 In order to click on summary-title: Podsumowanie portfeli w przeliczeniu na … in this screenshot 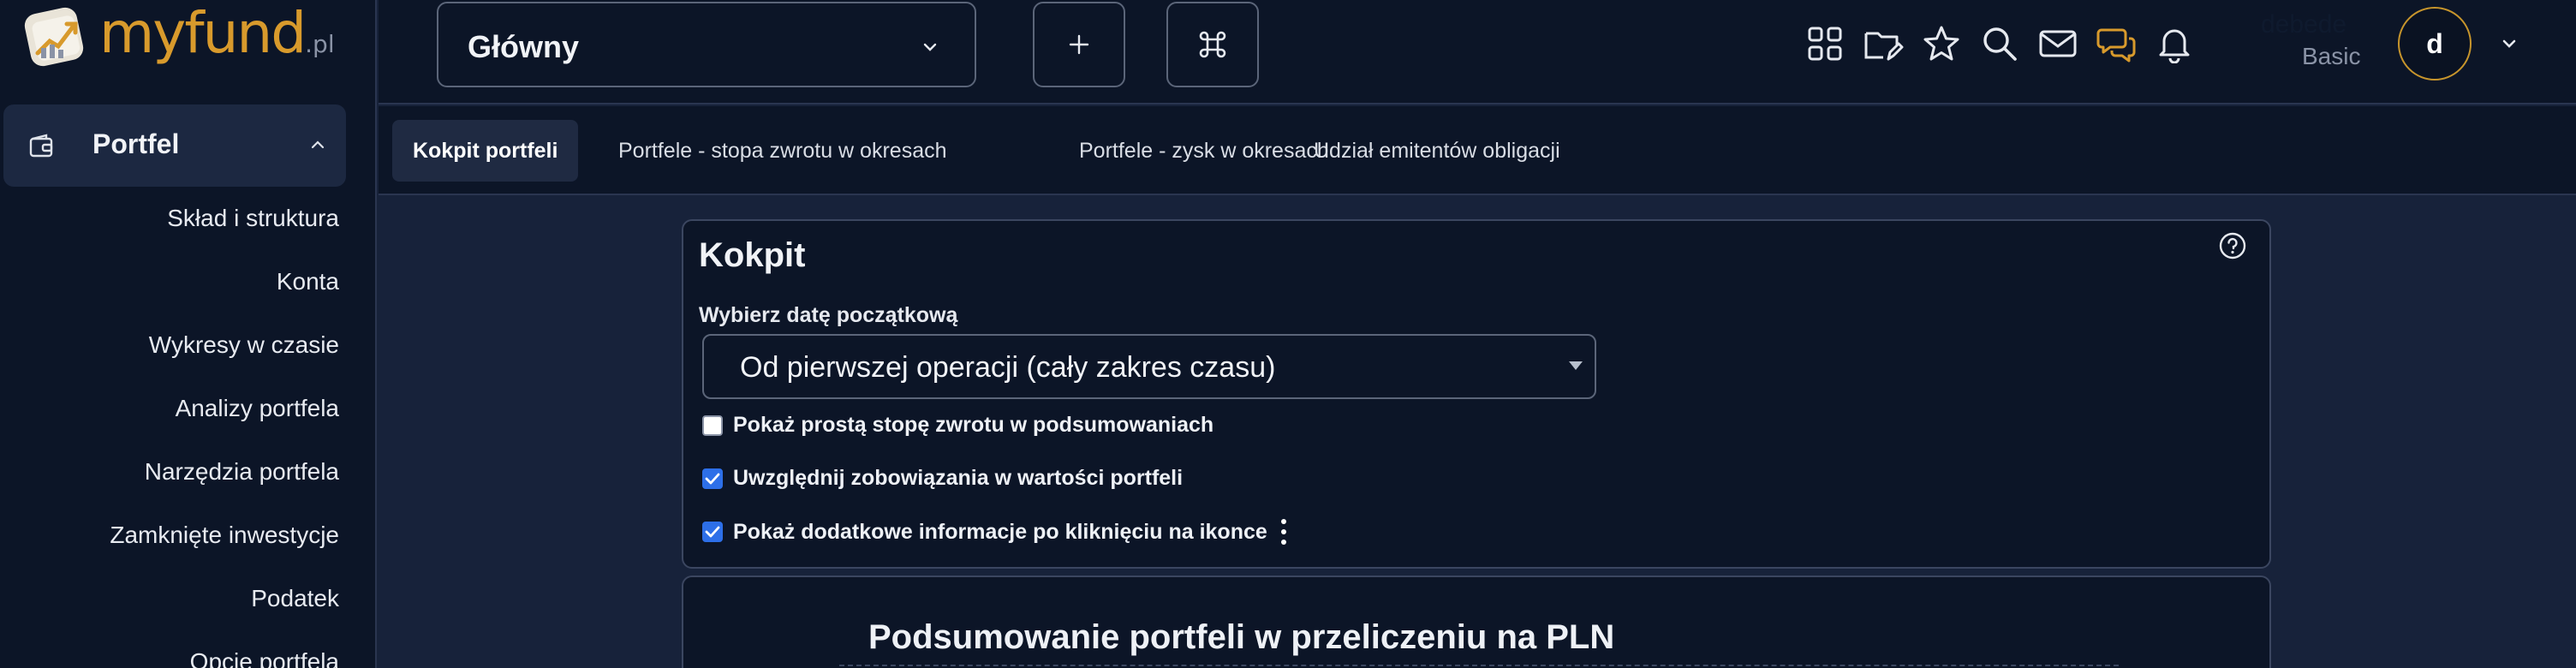, I will do `click(1241, 637)`.